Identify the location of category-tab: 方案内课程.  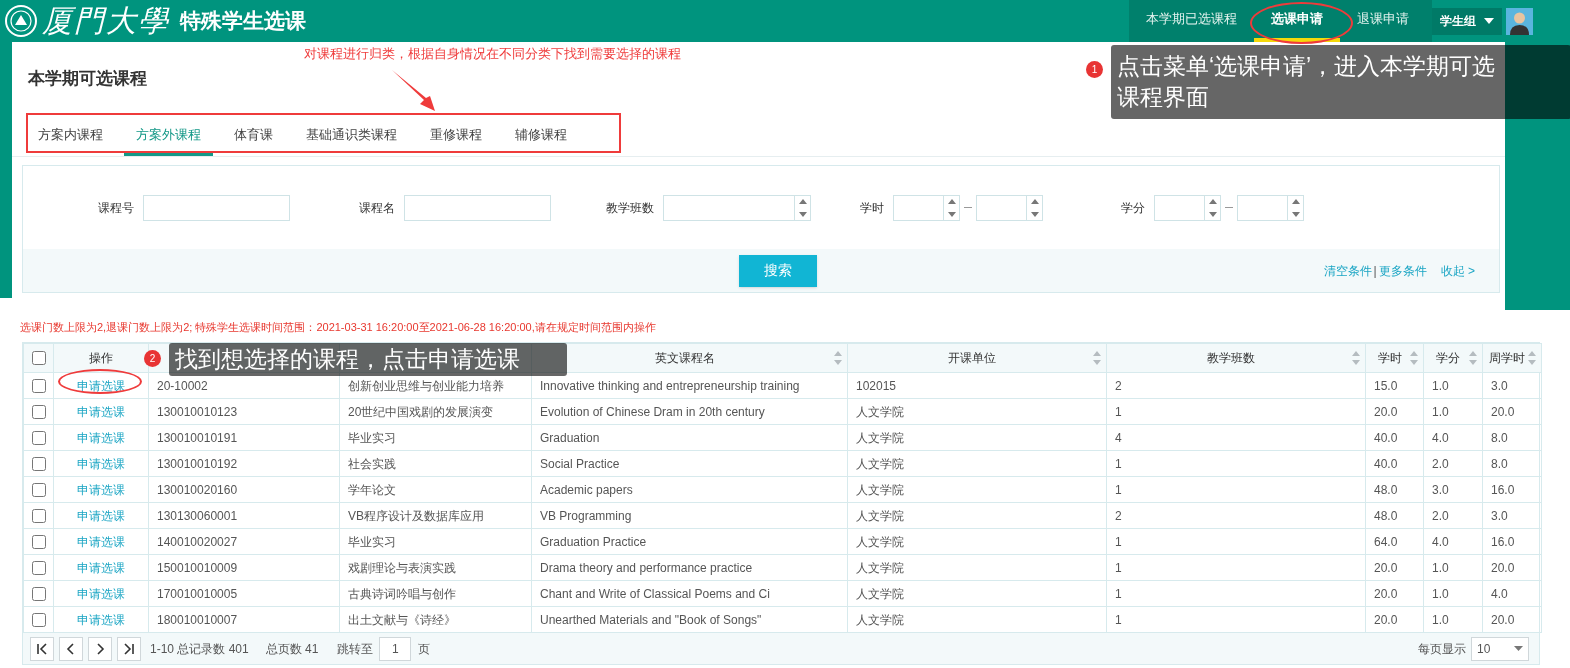
(70, 136).